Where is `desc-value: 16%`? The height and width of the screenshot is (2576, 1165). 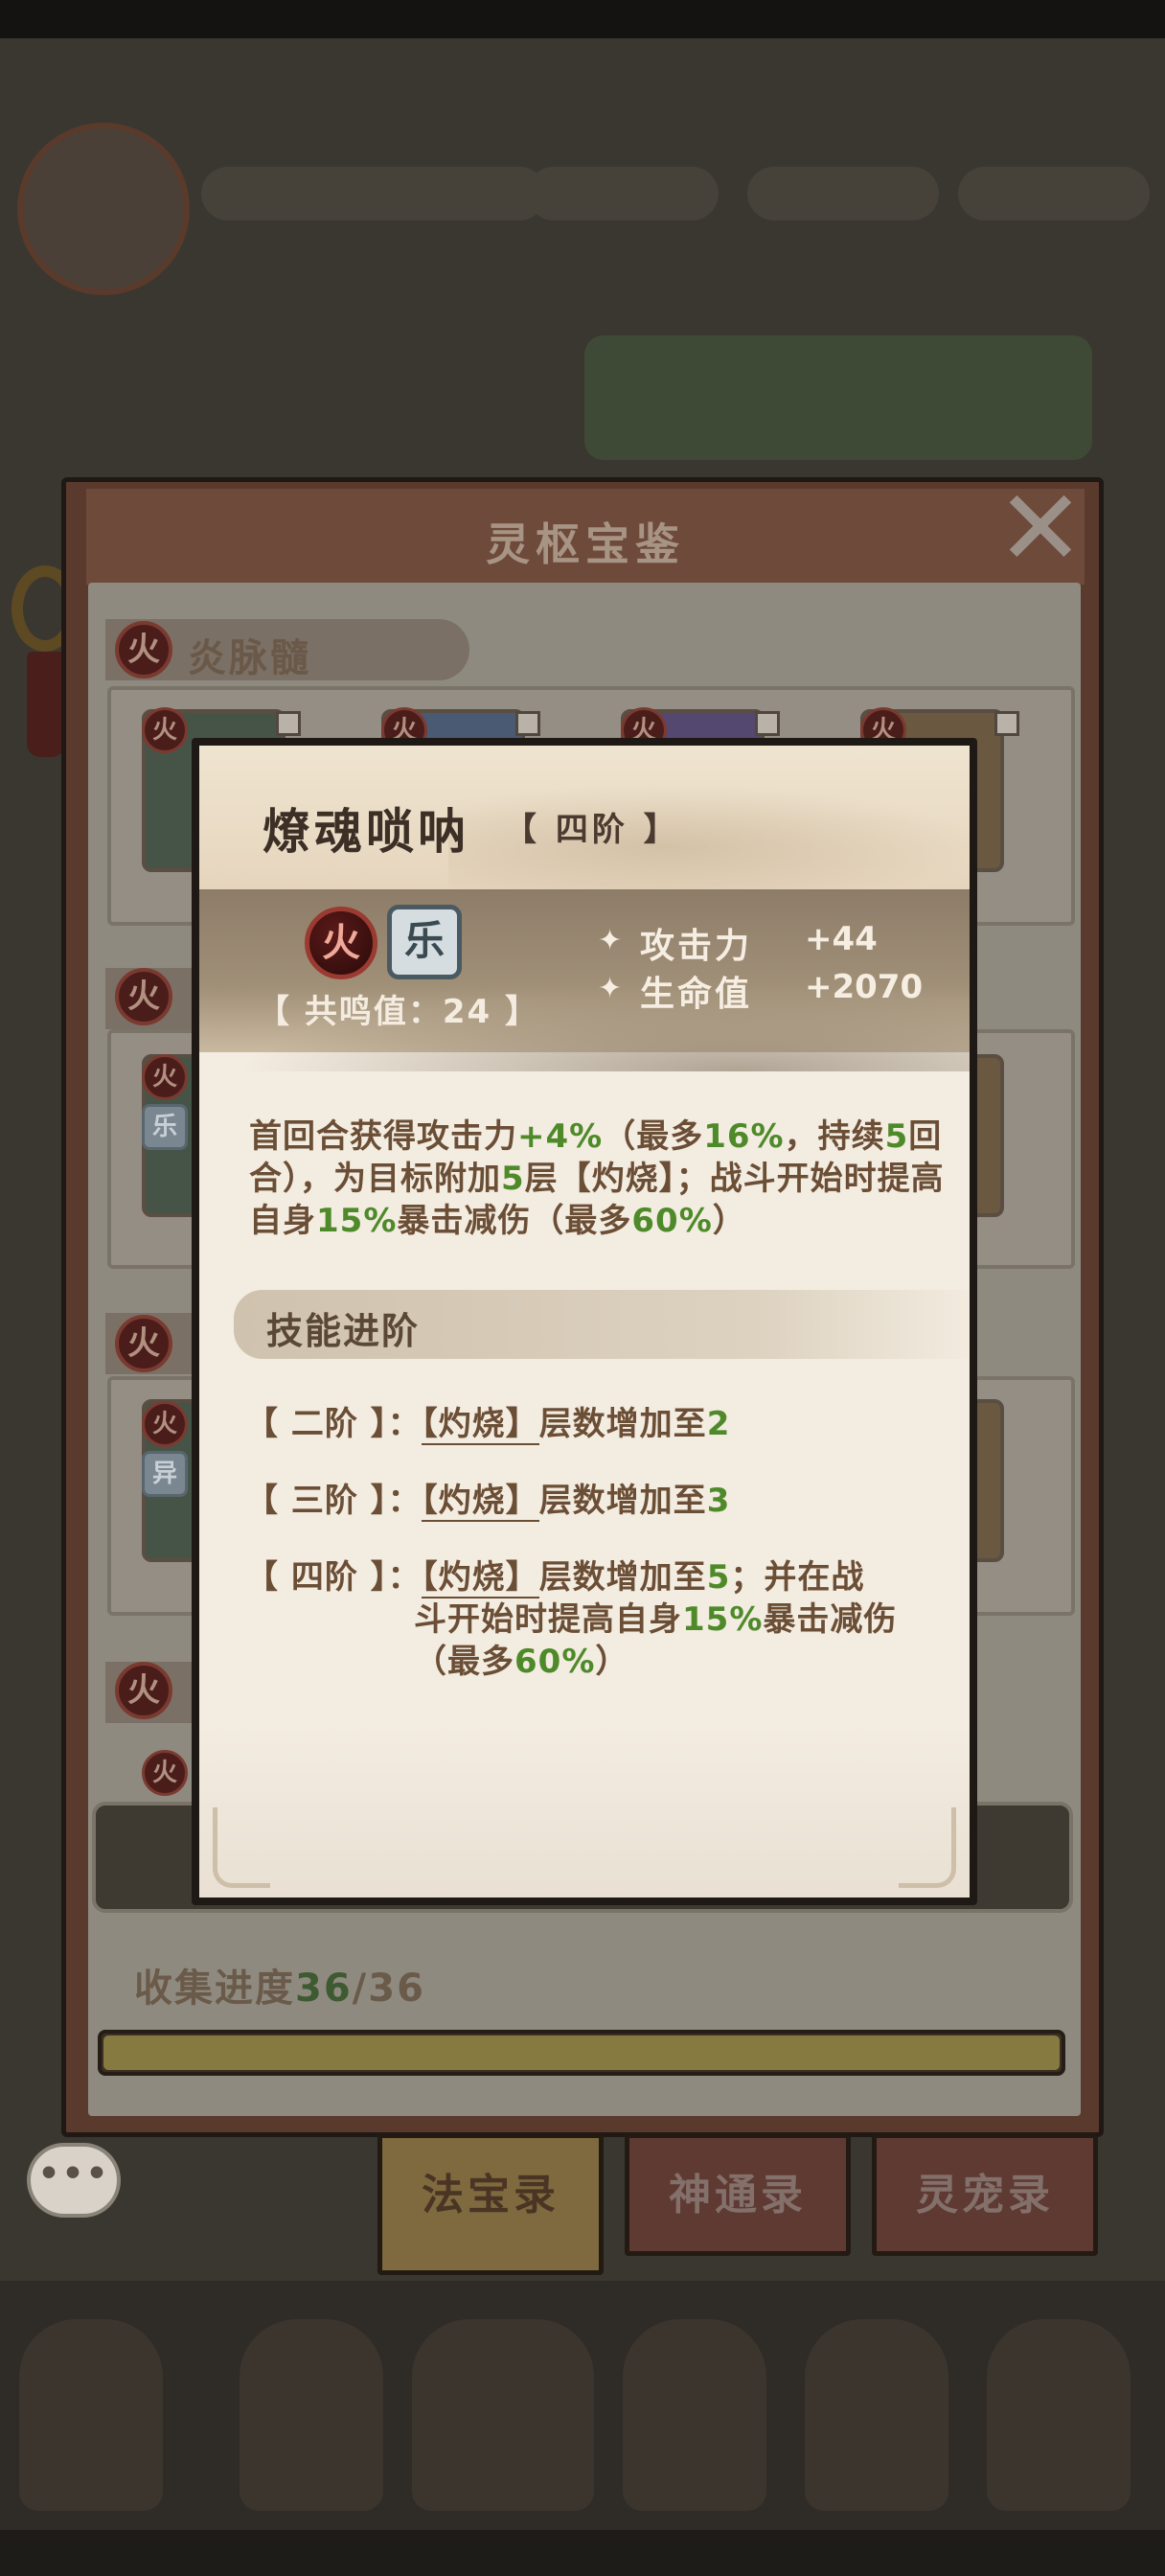 desc-value: 16% is located at coordinates (744, 1136).